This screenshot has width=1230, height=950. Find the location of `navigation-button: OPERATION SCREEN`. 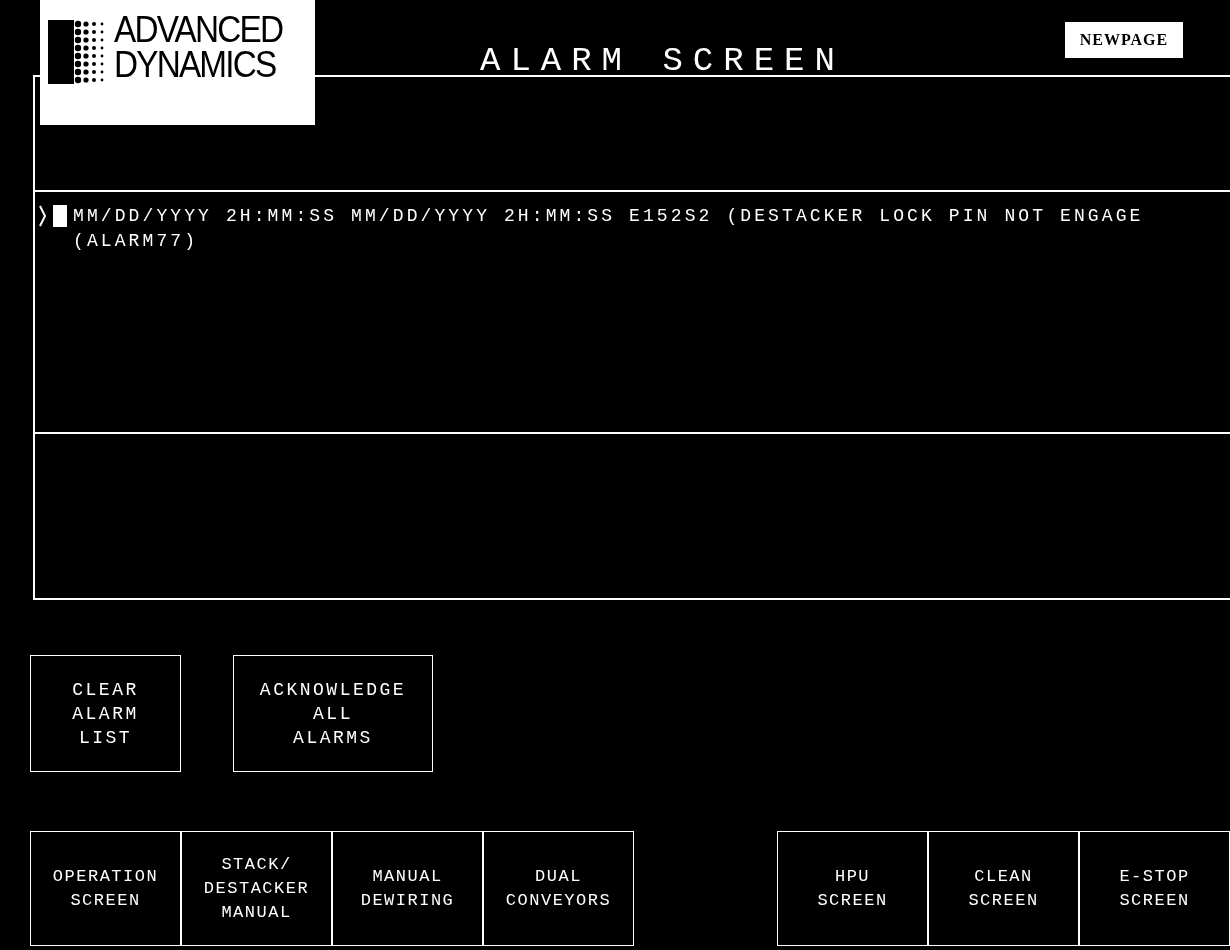

navigation-button: OPERATION SCREEN is located at coordinates (105, 888).